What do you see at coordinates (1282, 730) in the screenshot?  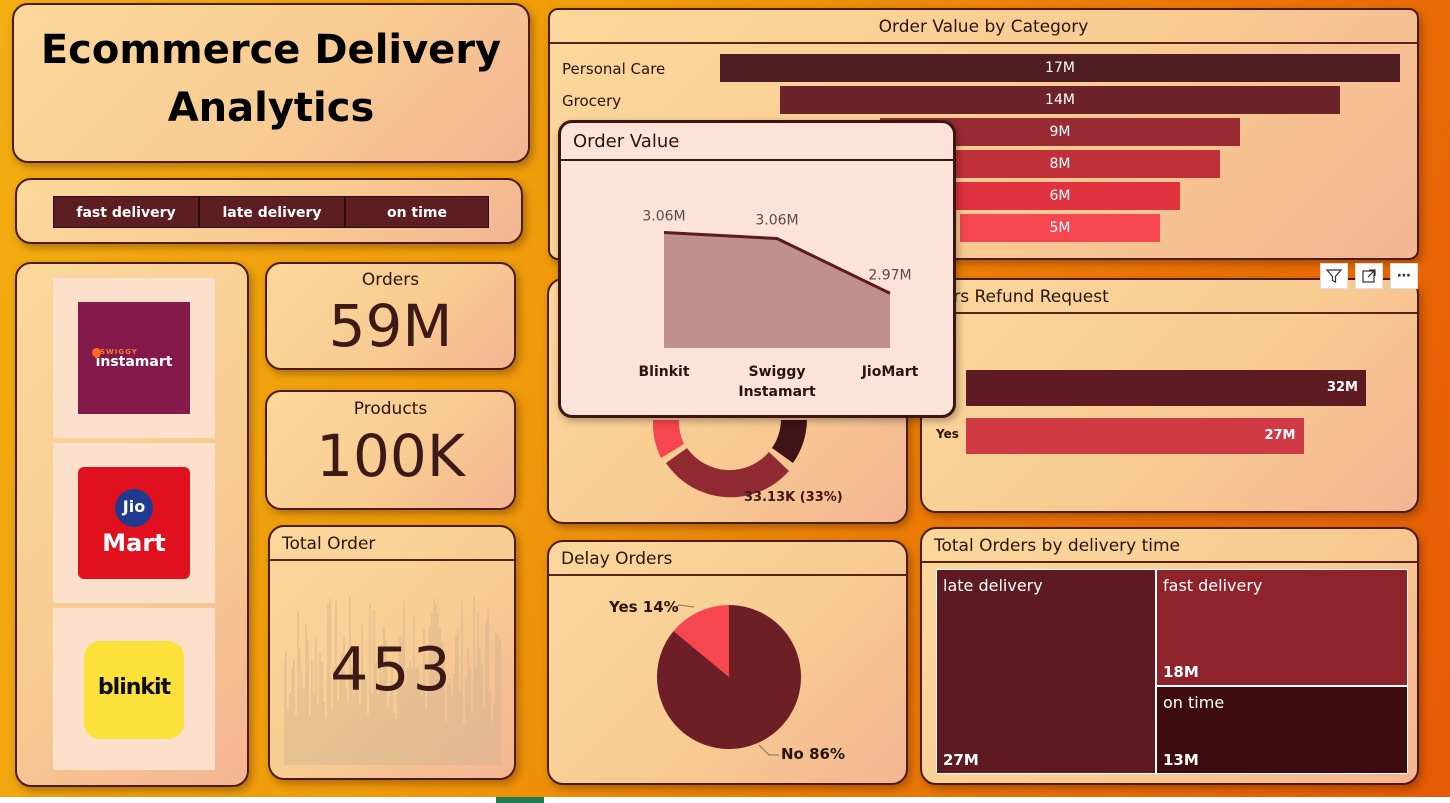 I see `tile-on-time: on time 13M` at bounding box center [1282, 730].